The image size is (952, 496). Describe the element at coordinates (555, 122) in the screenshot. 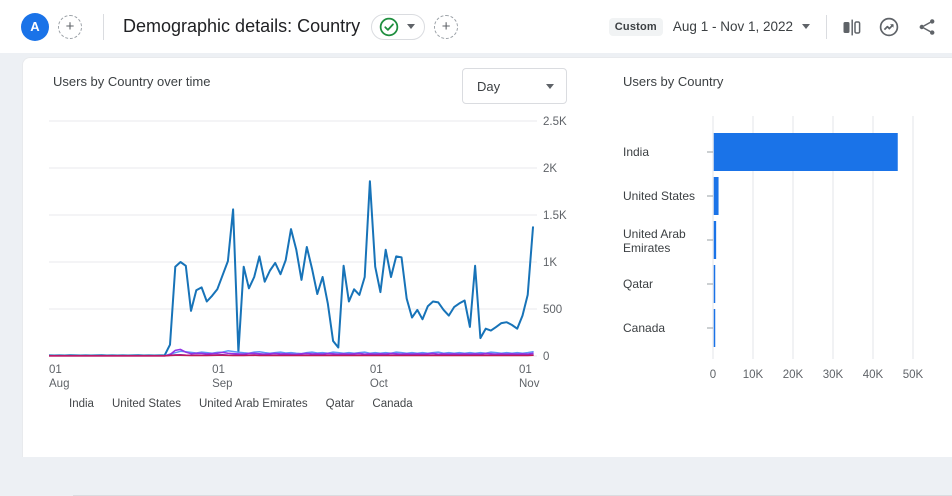

I see `svg-text: 2.5K` at that location.